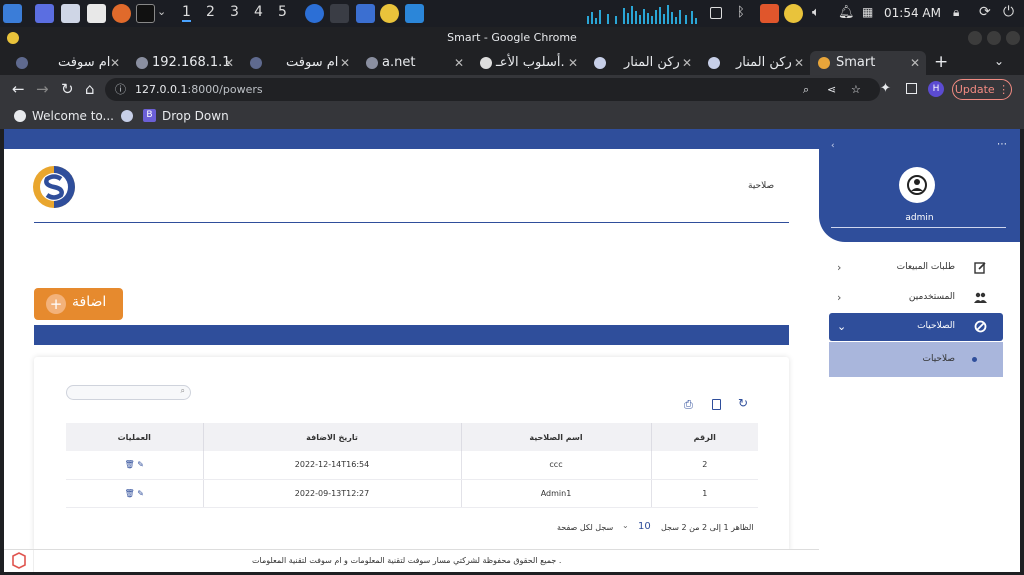 This screenshot has width=1024, height=575. What do you see at coordinates (90, 89) in the screenshot?
I see `home-icon: ⌂` at bounding box center [90, 89].